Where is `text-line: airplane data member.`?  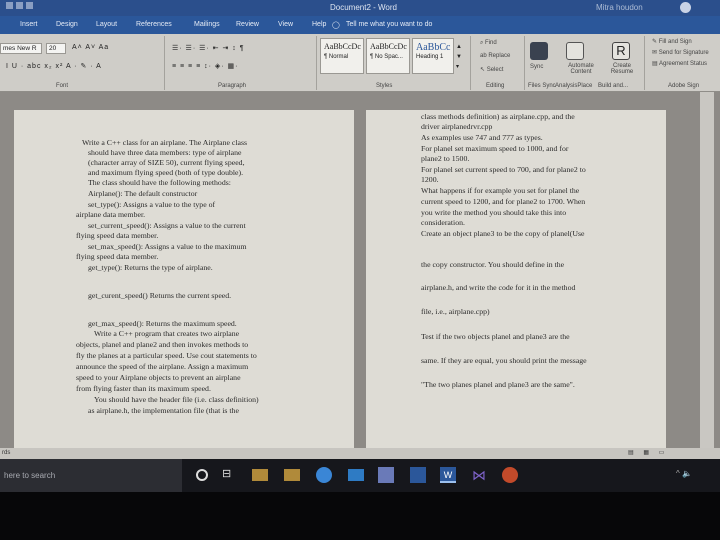
text-line: airplane data member. is located at coordinates (111, 214).